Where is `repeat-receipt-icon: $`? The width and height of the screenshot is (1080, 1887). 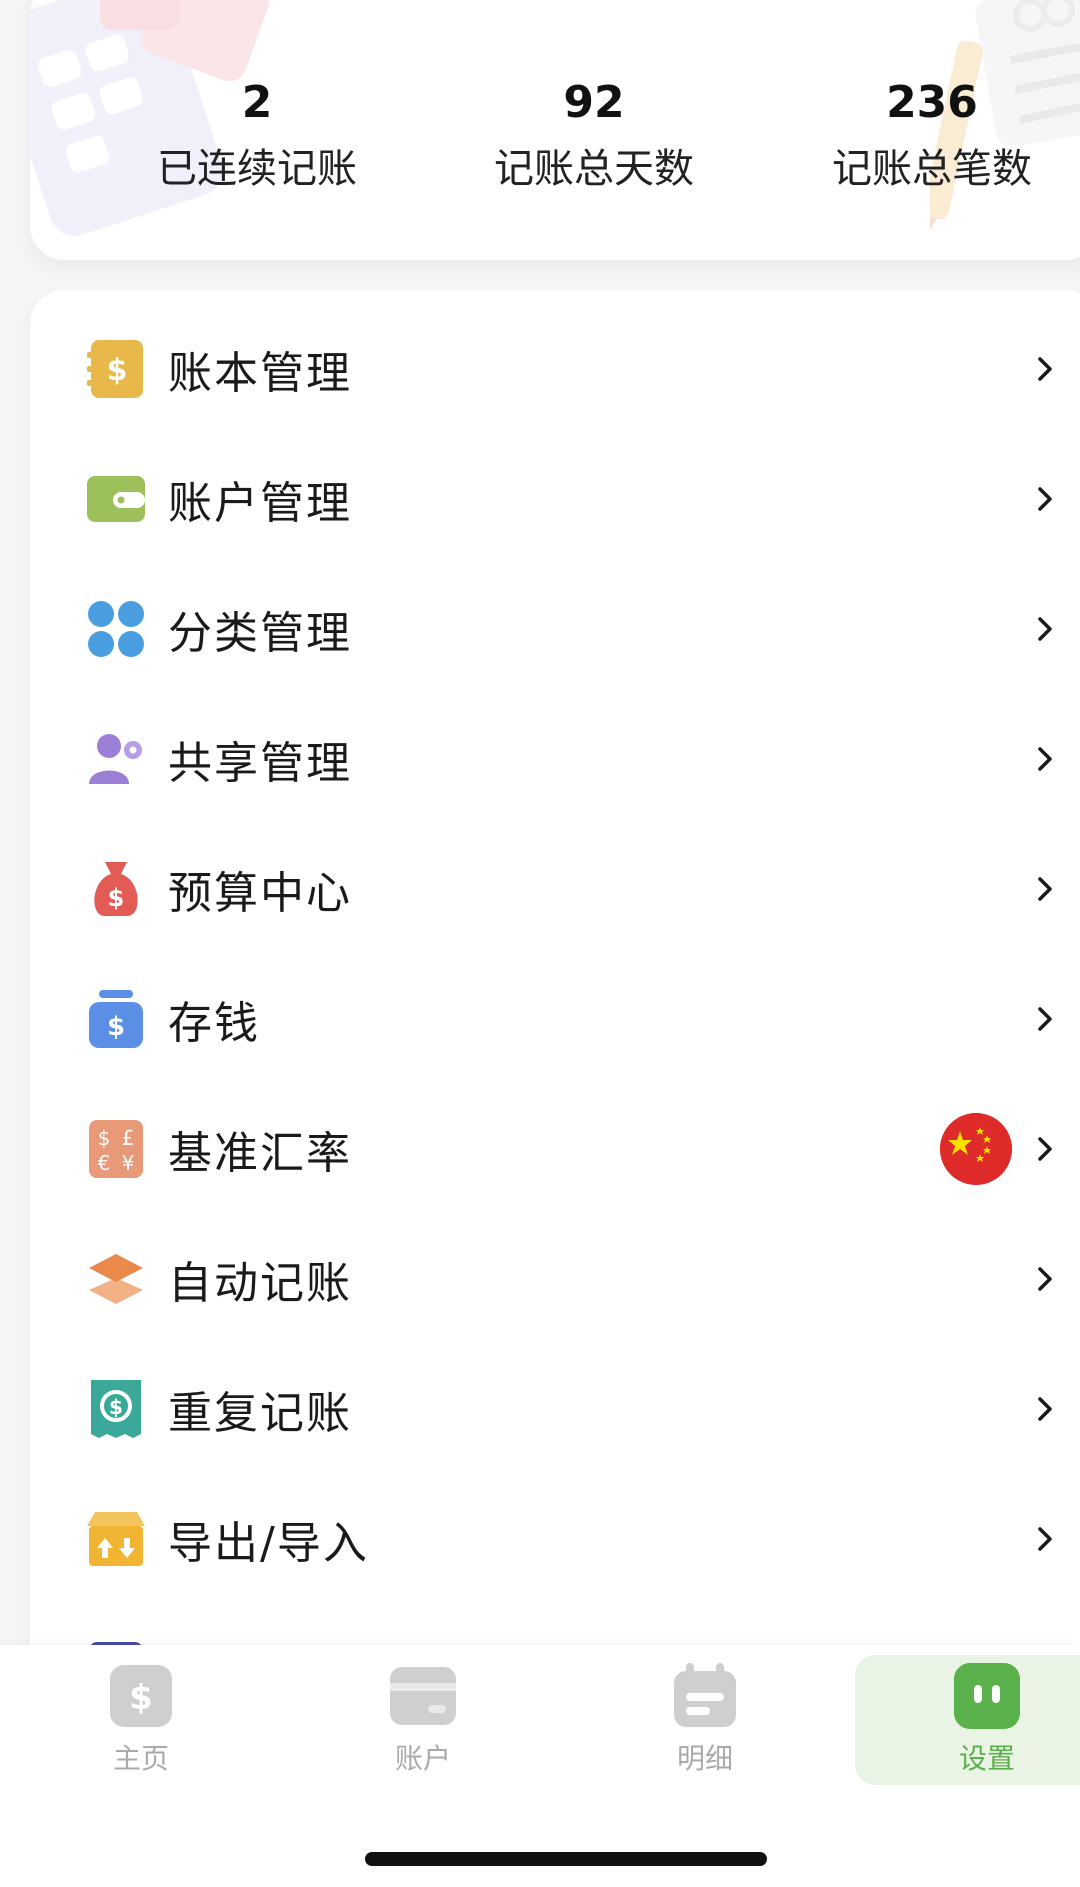 repeat-receipt-icon: $ is located at coordinates (116, 1409).